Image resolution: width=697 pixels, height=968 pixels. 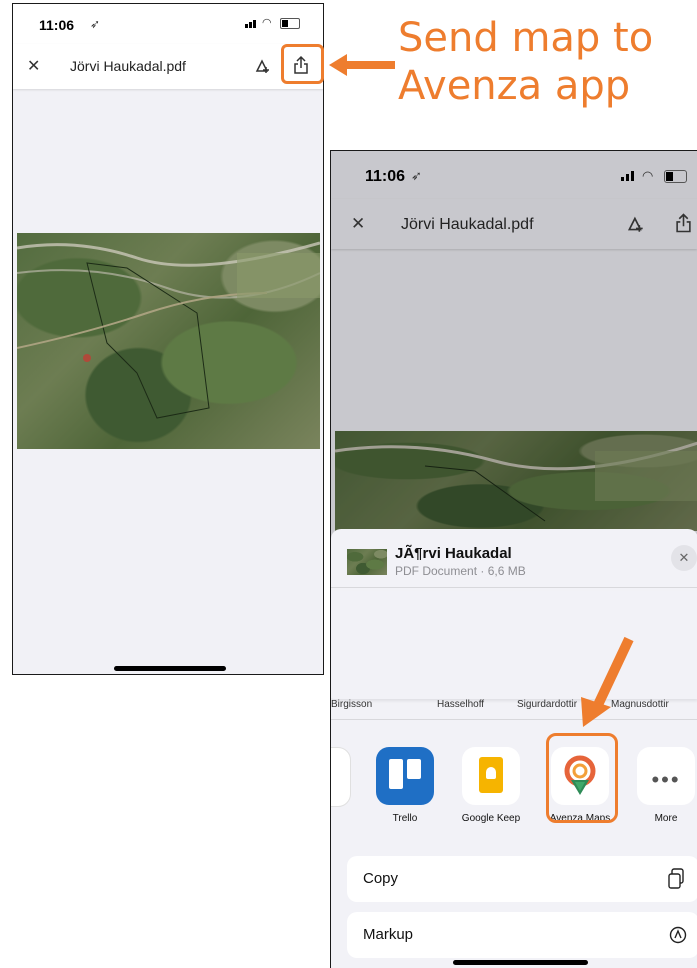 What do you see at coordinates (514, 86) in the screenshot?
I see `annotation-line-2: Avenza app` at bounding box center [514, 86].